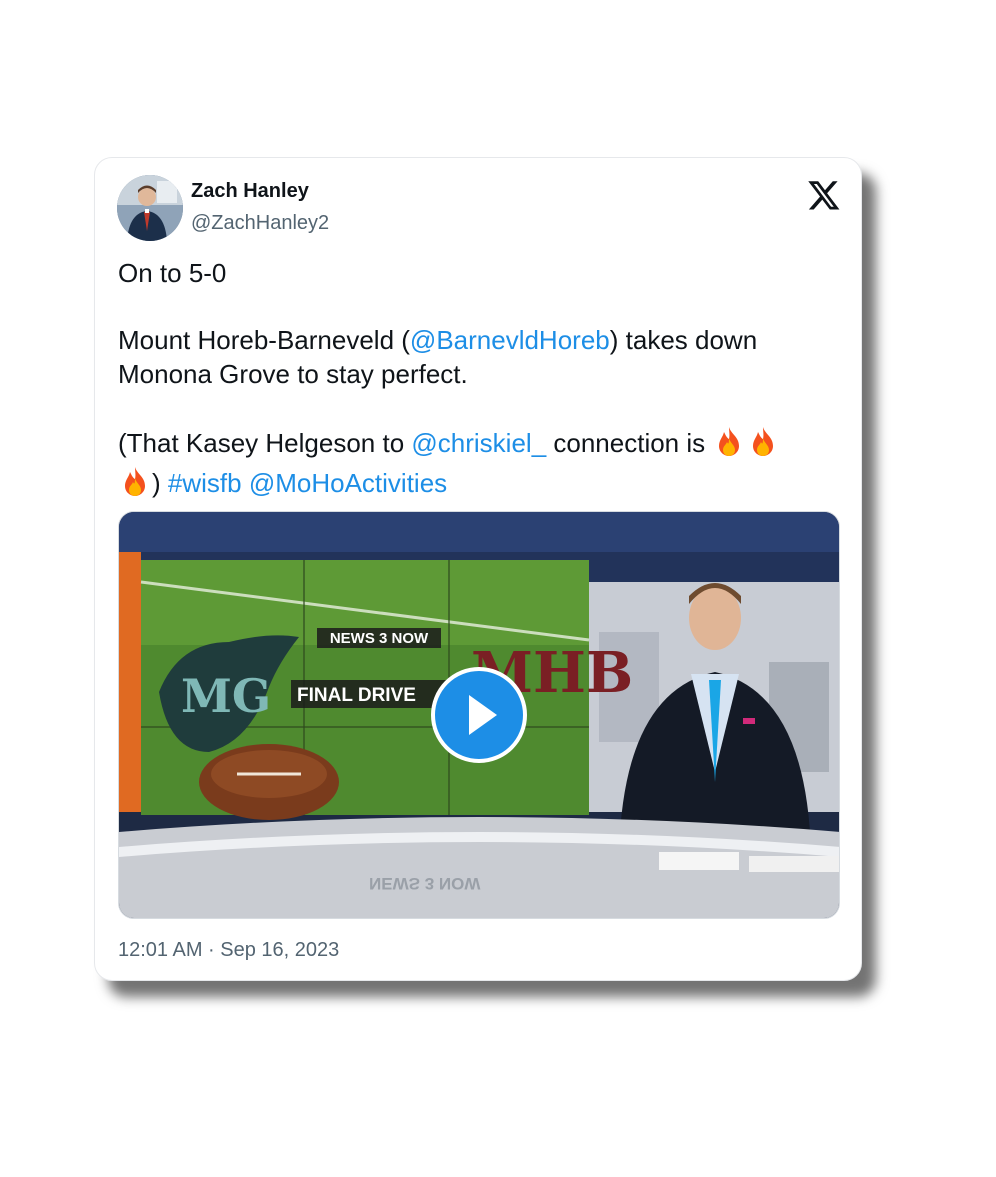 Image resolution: width=996 pixels, height=1177 pixels. I want to click on hashtag-link: #wisfb, so click(205, 483).